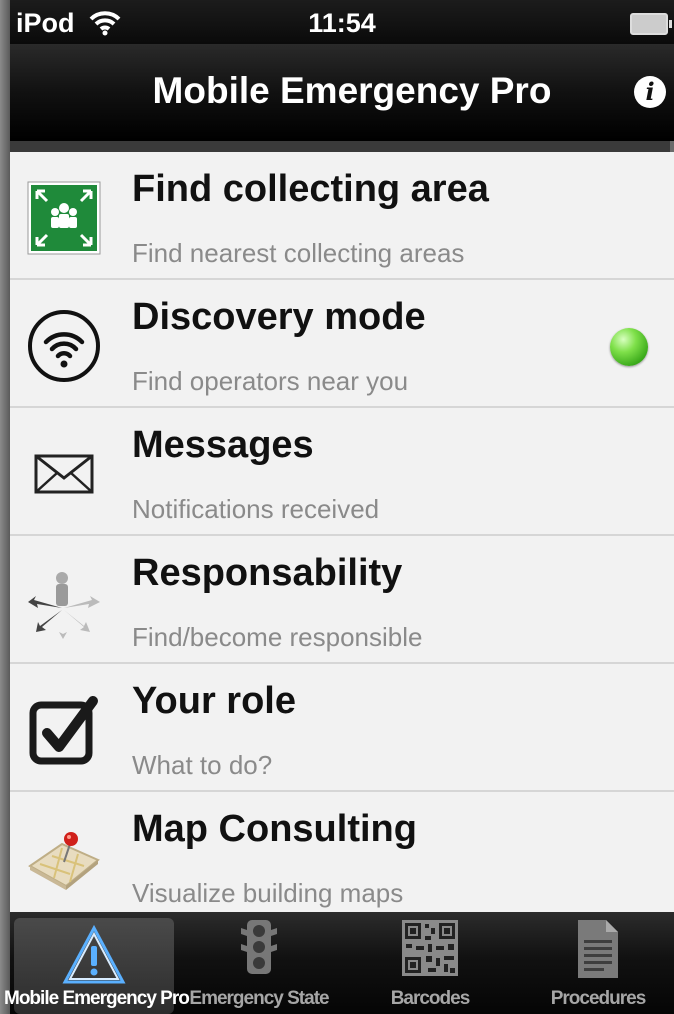 The image size is (674, 1014). Describe the element at coordinates (268, 893) in the screenshot. I see `item-subtitle: Visualize building maps` at that location.